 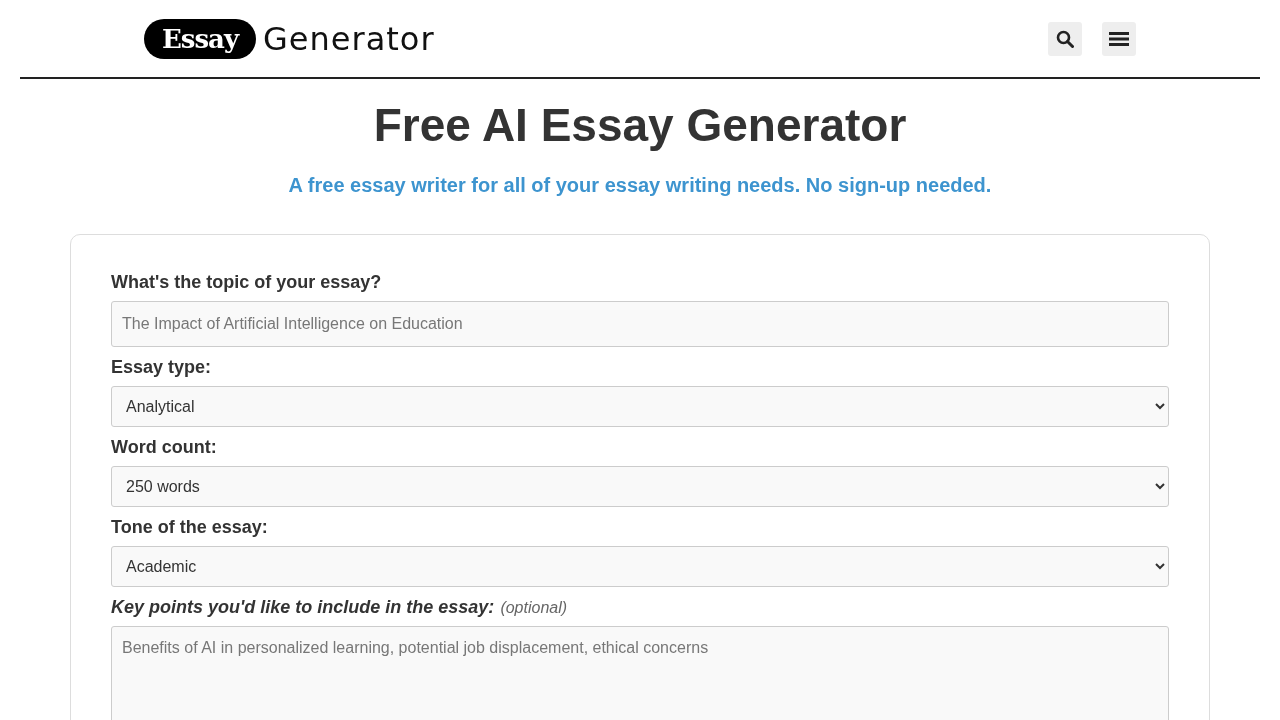 I want to click on select-field: Academic, so click(x=640, y=566).